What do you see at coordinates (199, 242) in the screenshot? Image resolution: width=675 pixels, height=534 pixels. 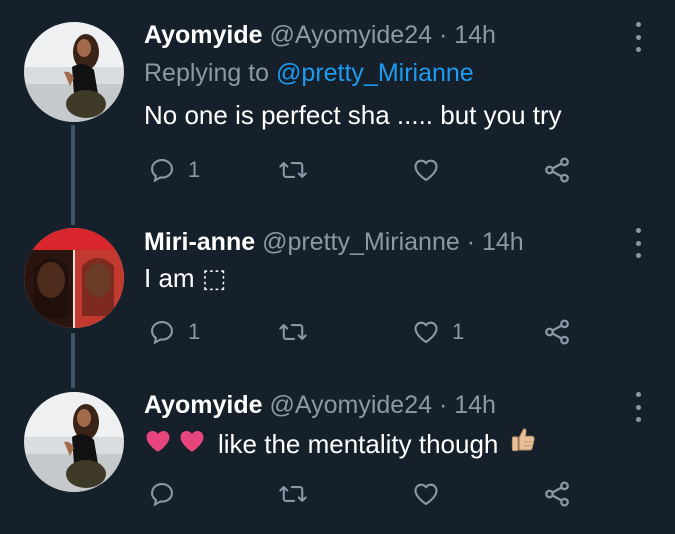 I see `display-name: Miri-anne` at bounding box center [199, 242].